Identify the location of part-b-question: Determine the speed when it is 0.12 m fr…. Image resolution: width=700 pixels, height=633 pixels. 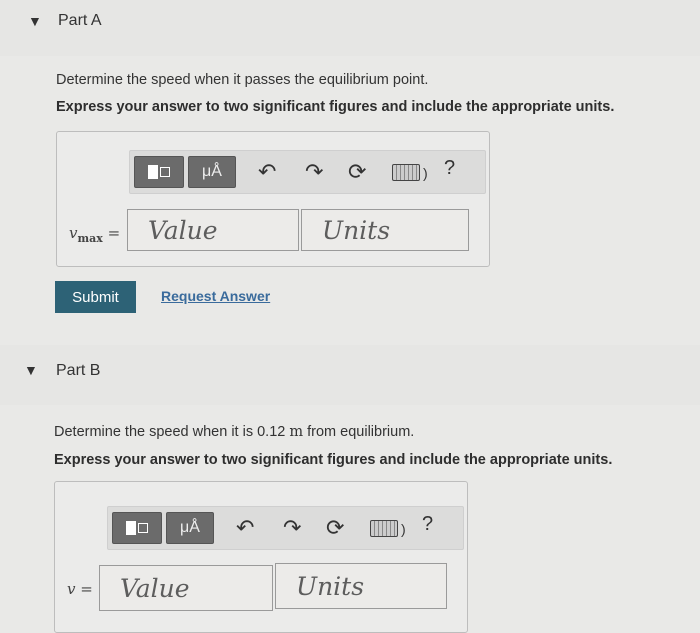
(234, 432).